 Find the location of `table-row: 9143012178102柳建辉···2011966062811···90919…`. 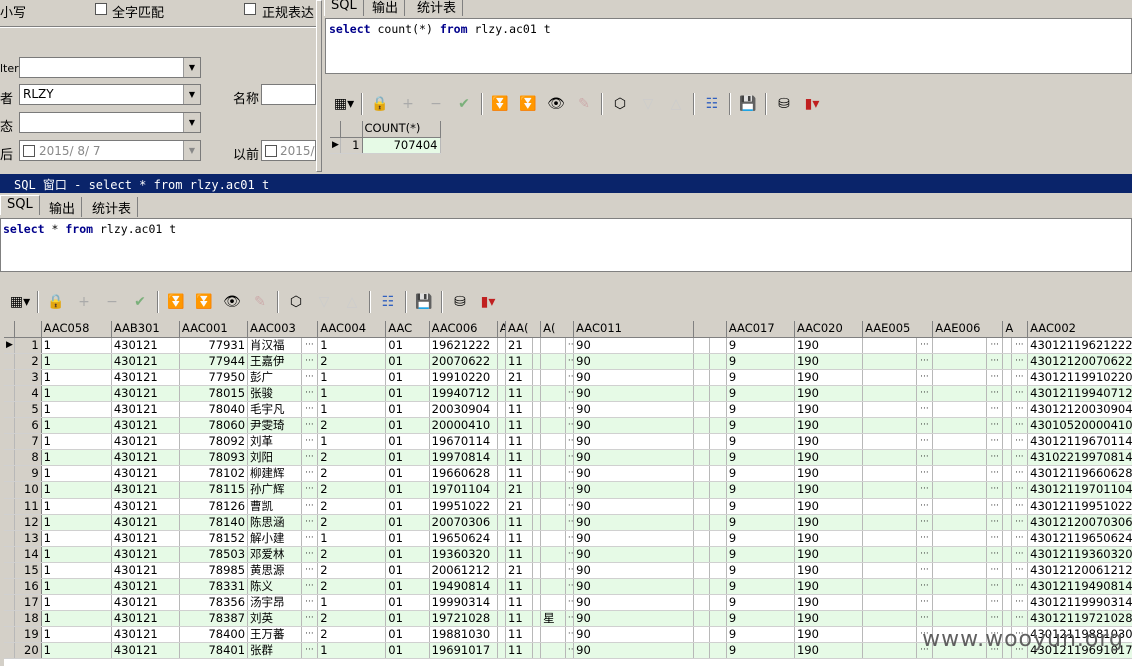

table-row: 9143012178102柳建辉···2011966062811···90919… is located at coordinates (568, 474).